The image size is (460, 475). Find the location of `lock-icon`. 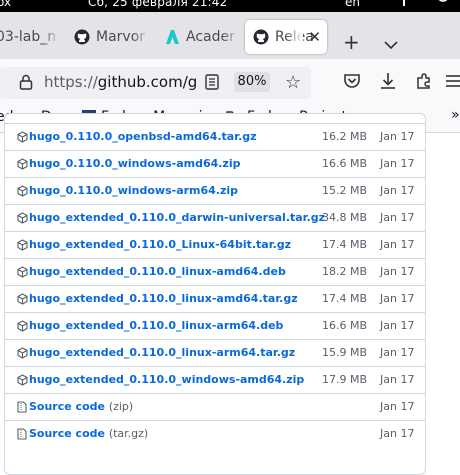

lock-icon is located at coordinates (26, 84).